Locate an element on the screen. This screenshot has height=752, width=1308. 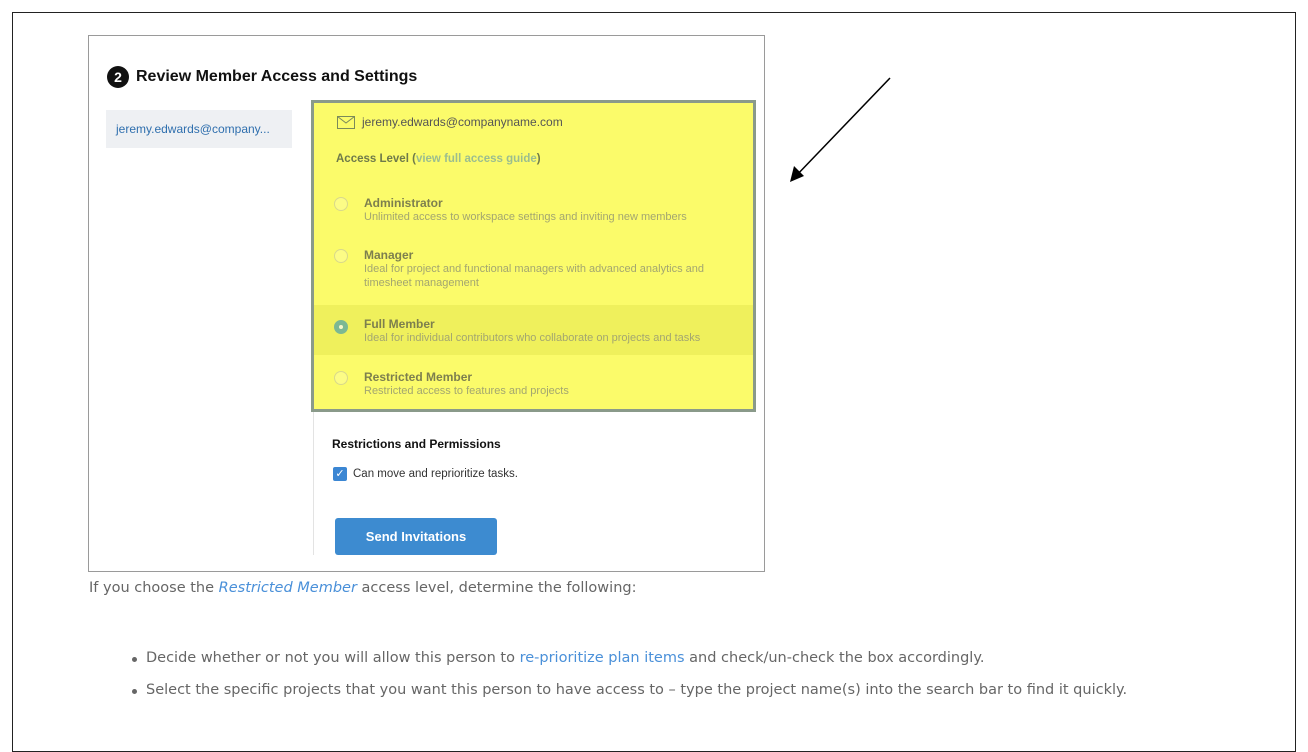
email-row: jeremy.edwards@companyname.com is located at coordinates (450, 122).